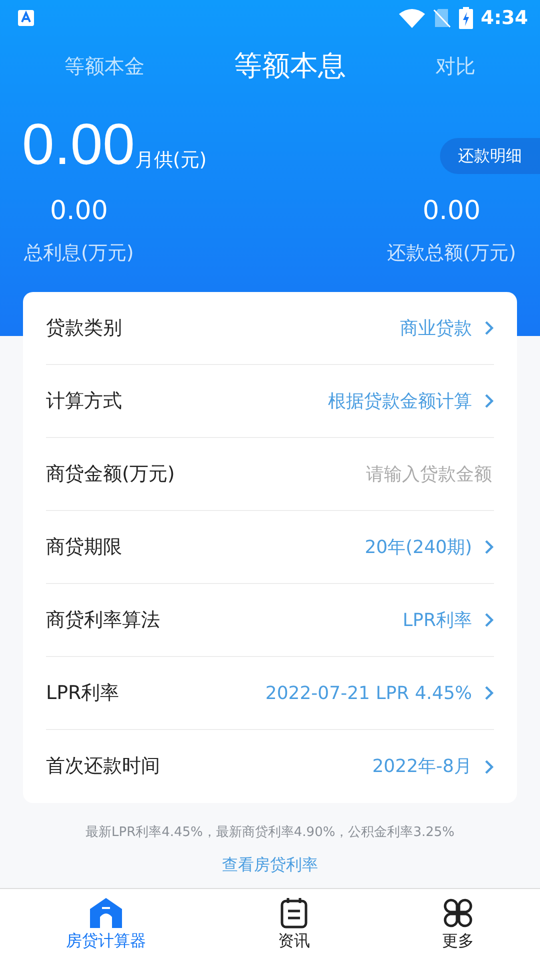 The width and height of the screenshot is (540, 960). I want to click on tab: 等额本金, so click(104, 66).